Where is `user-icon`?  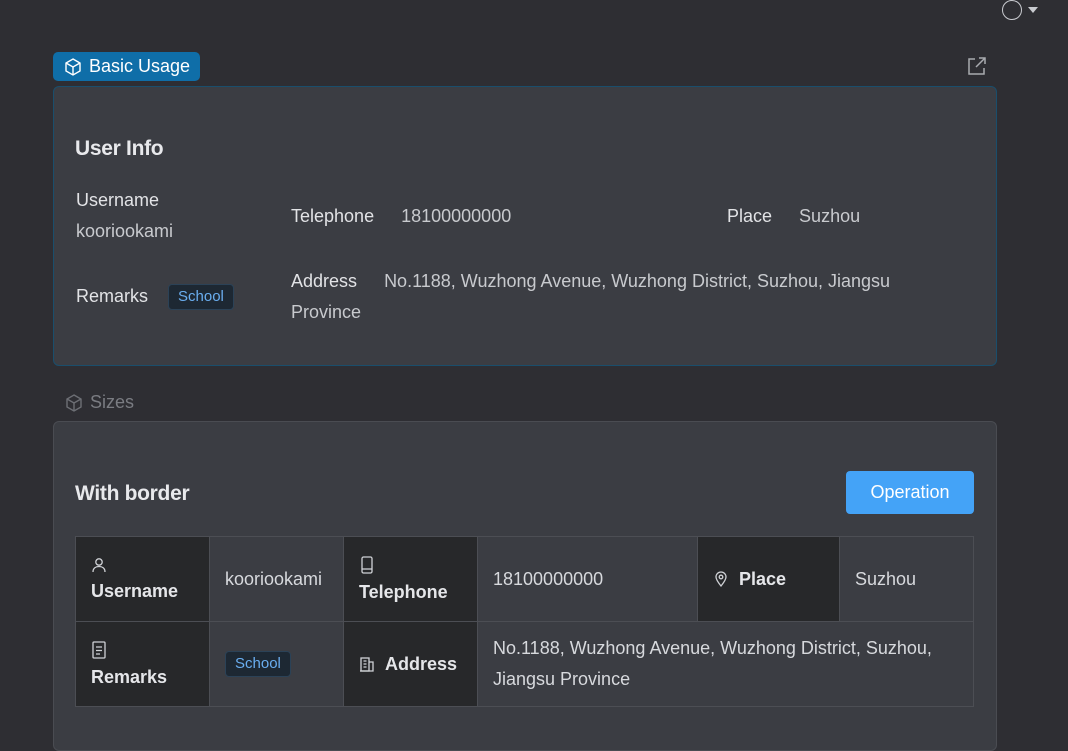 user-icon is located at coordinates (142, 565).